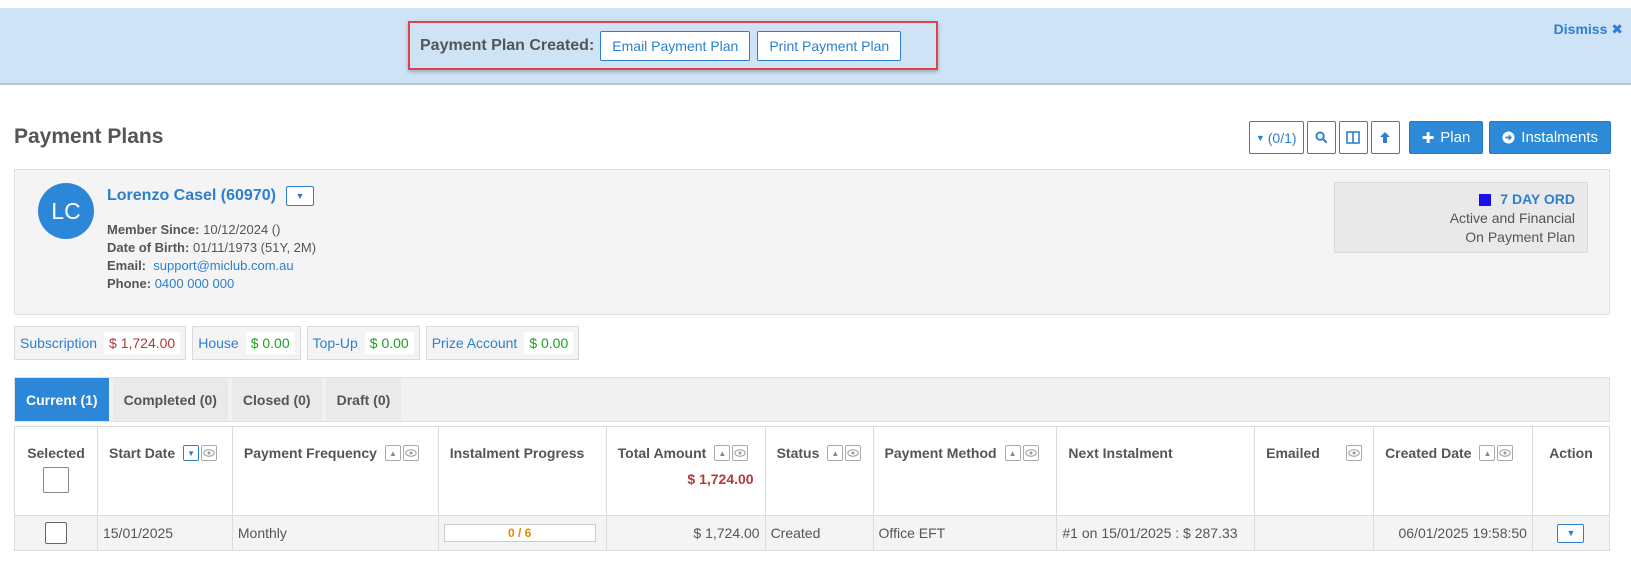 Image resolution: width=1631 pixels, height=563 pixels. I want to click on account-label: Subscription, so click(59, 343).